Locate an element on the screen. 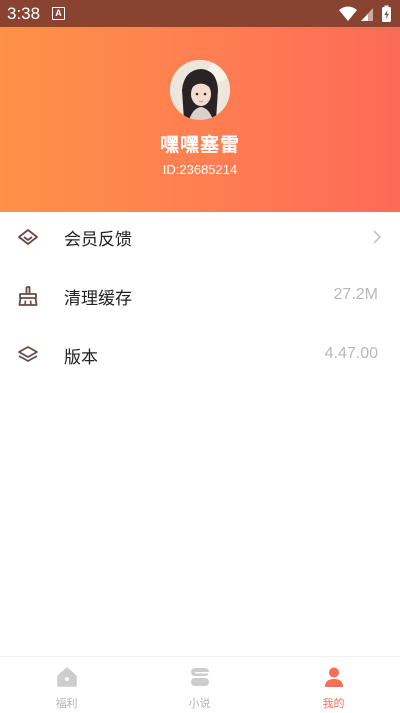 This screenshot has height=713, width=400. wifi-icon is located at coordinates (348, 13).